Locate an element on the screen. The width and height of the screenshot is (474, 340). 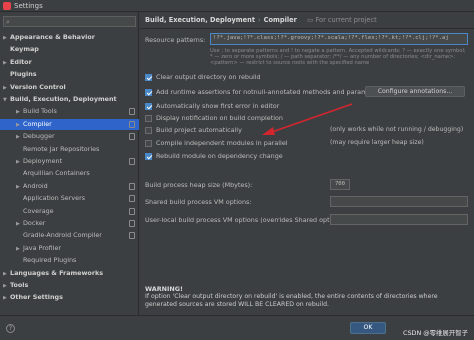
search-input: ⌕ is located at coordinates (69, 21).